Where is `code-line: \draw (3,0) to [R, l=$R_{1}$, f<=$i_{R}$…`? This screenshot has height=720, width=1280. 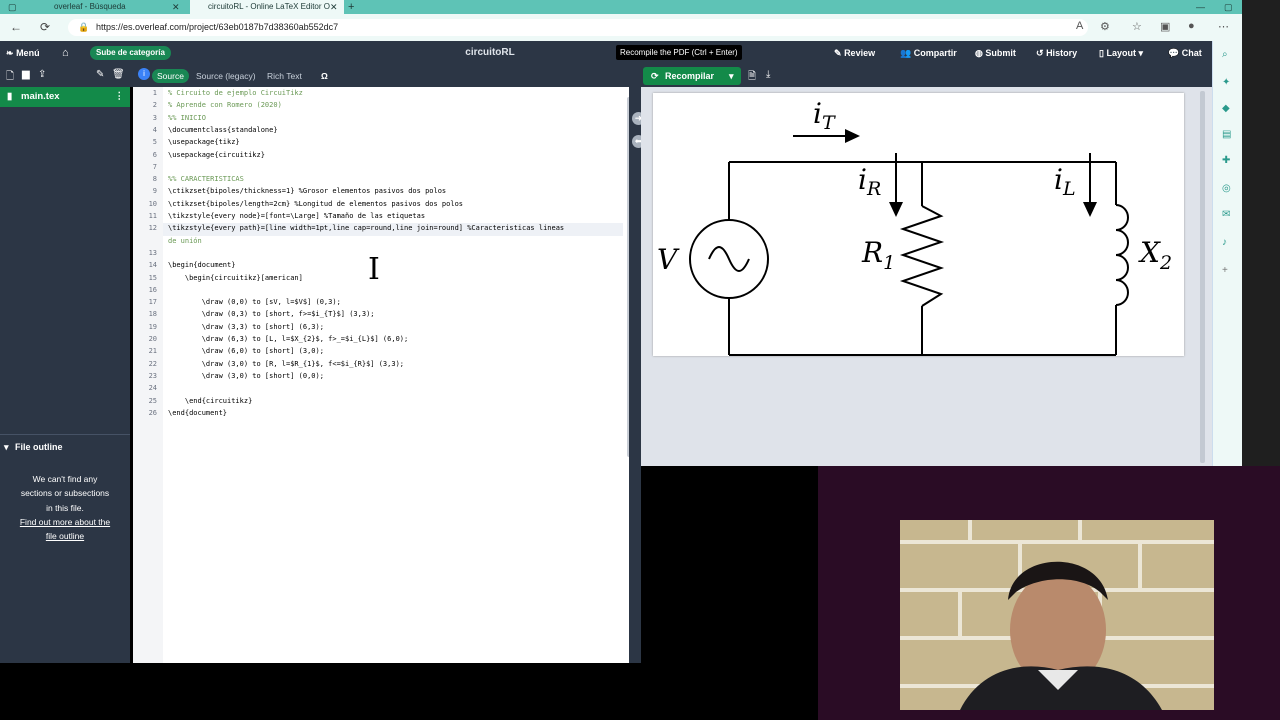
code-line: \draw (3,0) to [R, l=$R_{1}$, f<=$i_{R}$… is located at coordinates (286, 364).